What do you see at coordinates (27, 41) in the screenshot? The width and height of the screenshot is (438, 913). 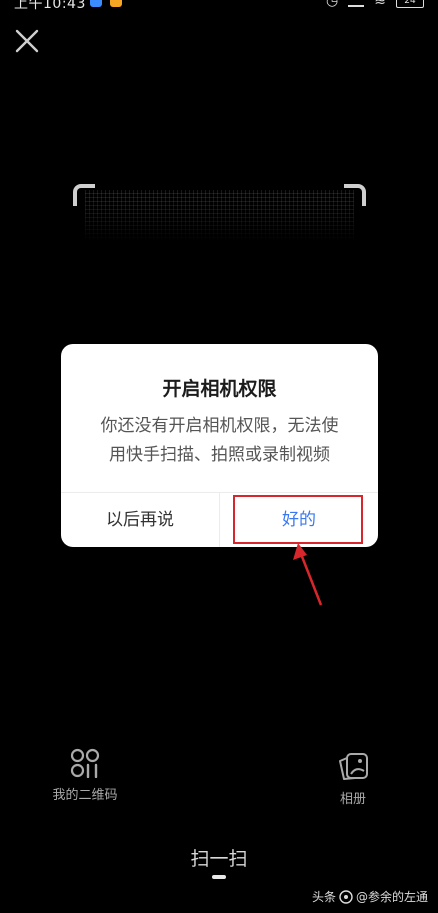 I see `close-icon` at bounding box center [27, 41].